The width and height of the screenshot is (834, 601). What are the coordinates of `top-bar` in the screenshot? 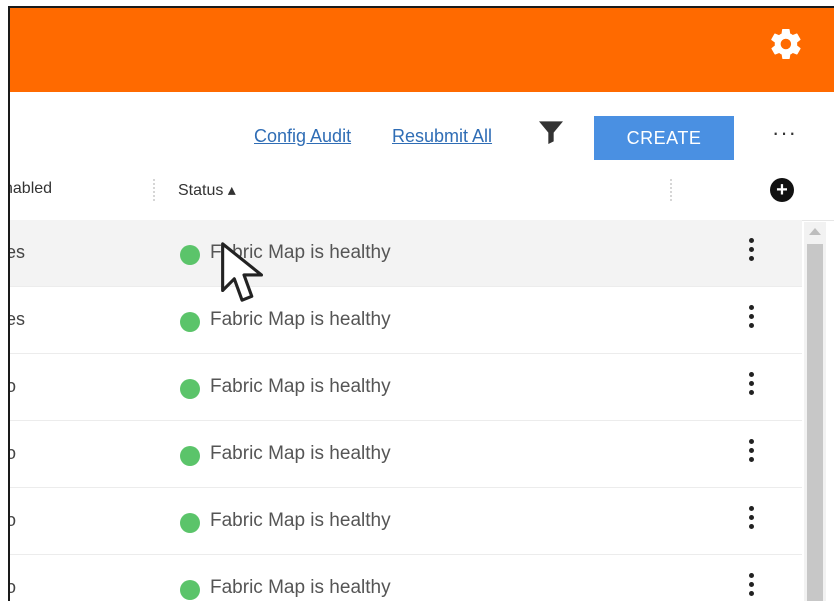 It's located at (422, 50).